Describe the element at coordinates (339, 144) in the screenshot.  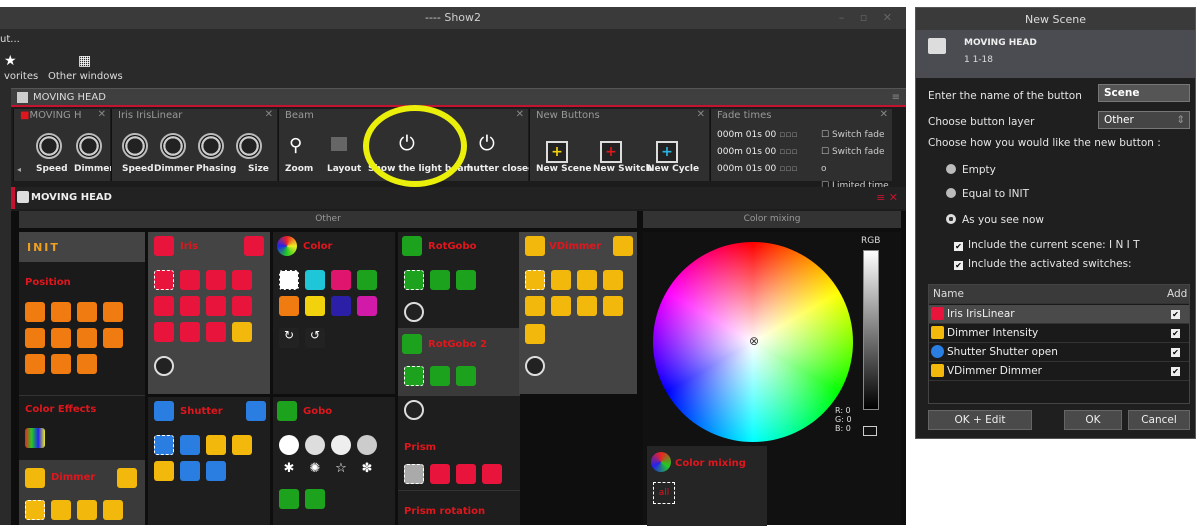
I see `layout-icon` at that location.